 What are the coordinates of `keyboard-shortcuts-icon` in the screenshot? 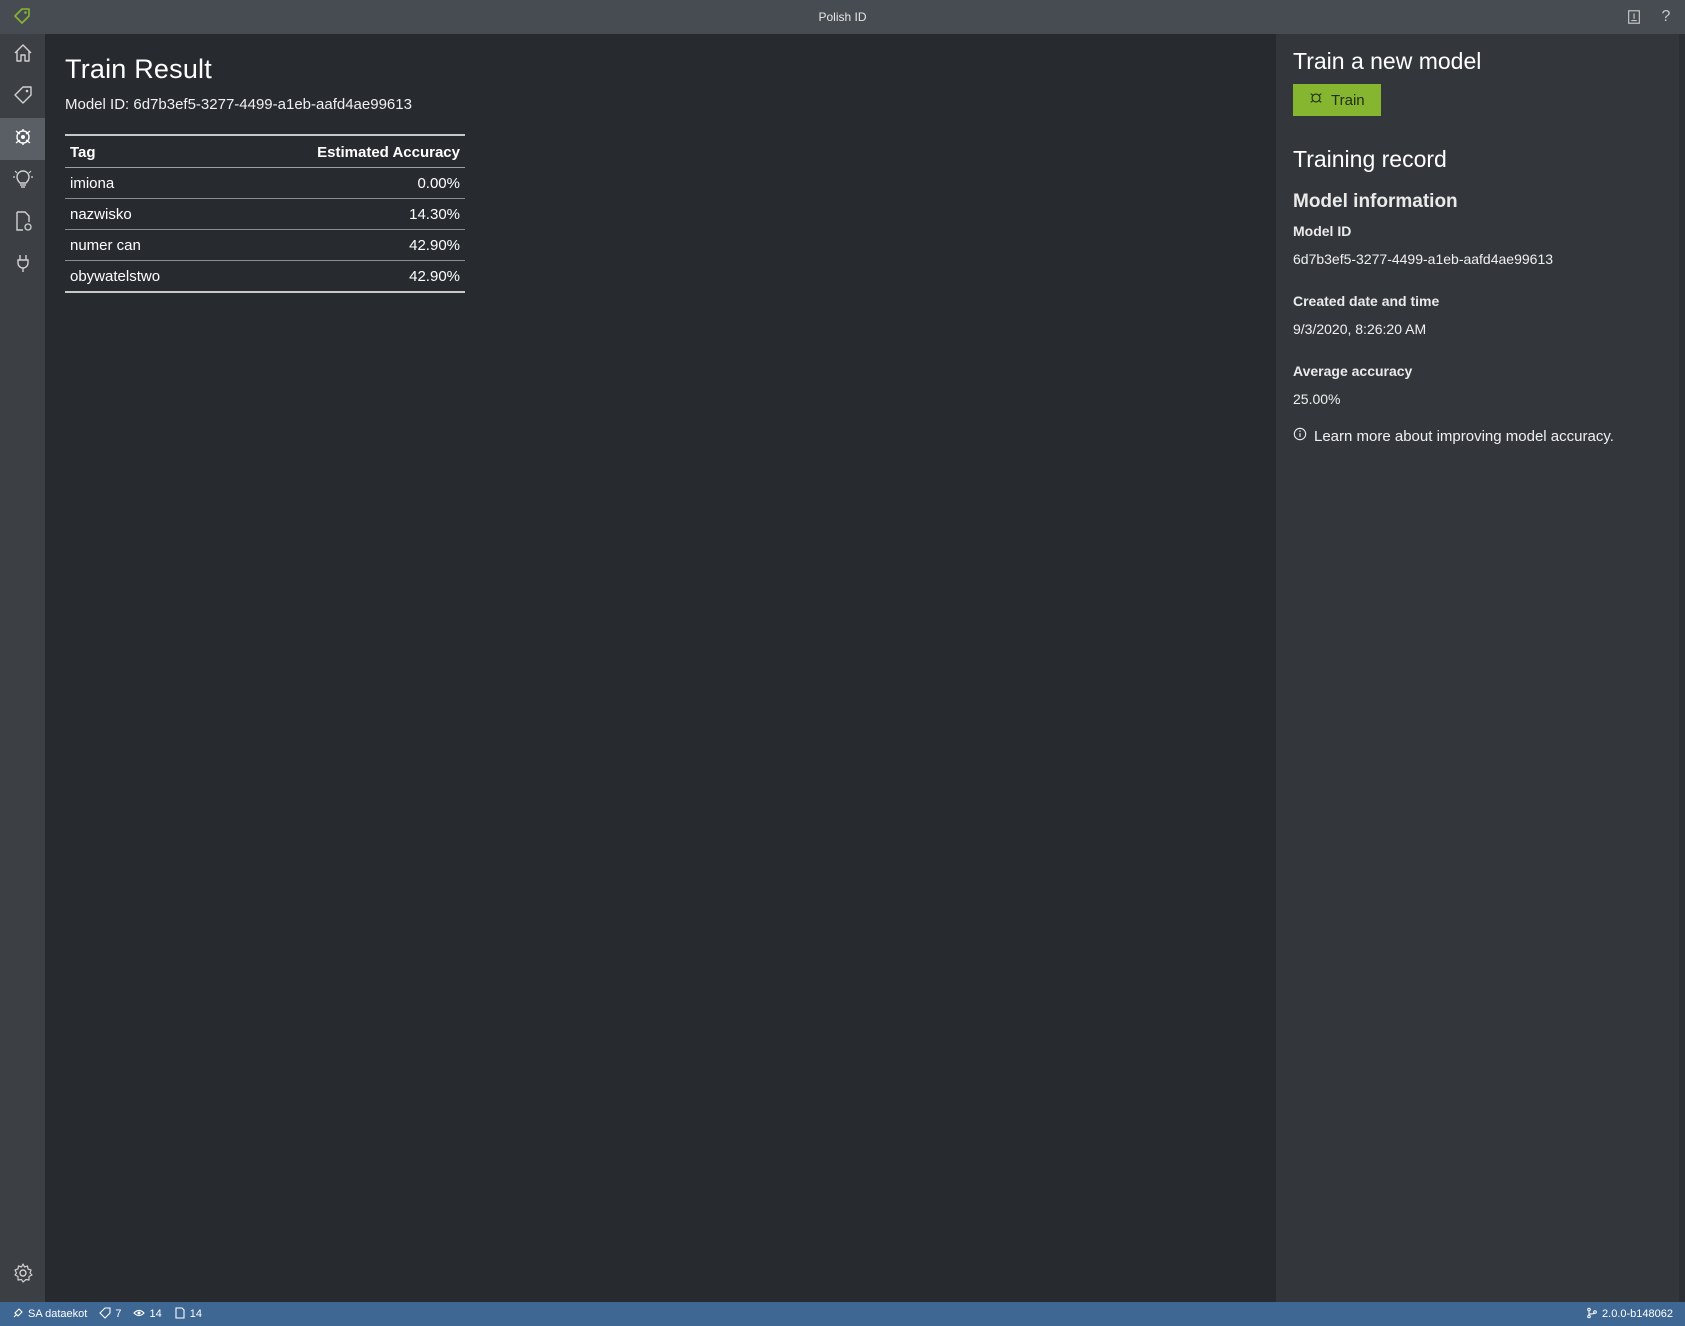 It's located at (1634, 17).